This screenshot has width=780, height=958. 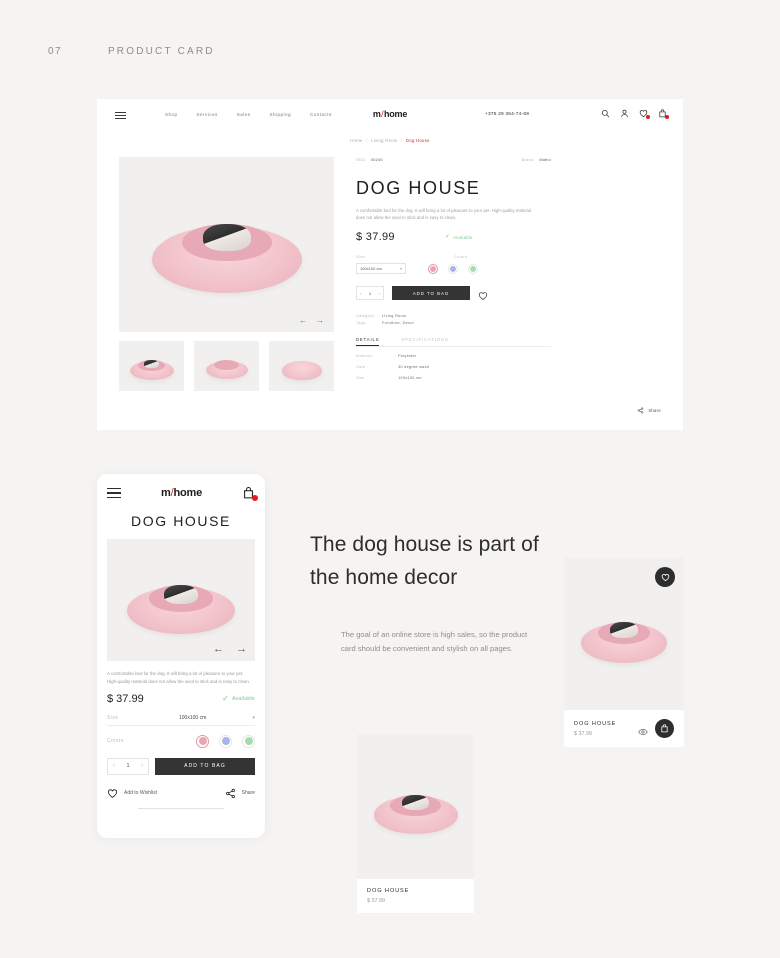 What do you see at coordinates (463, 237) in the screenshot?
I see `availability-label: Available` at bounding box center [463, 237].